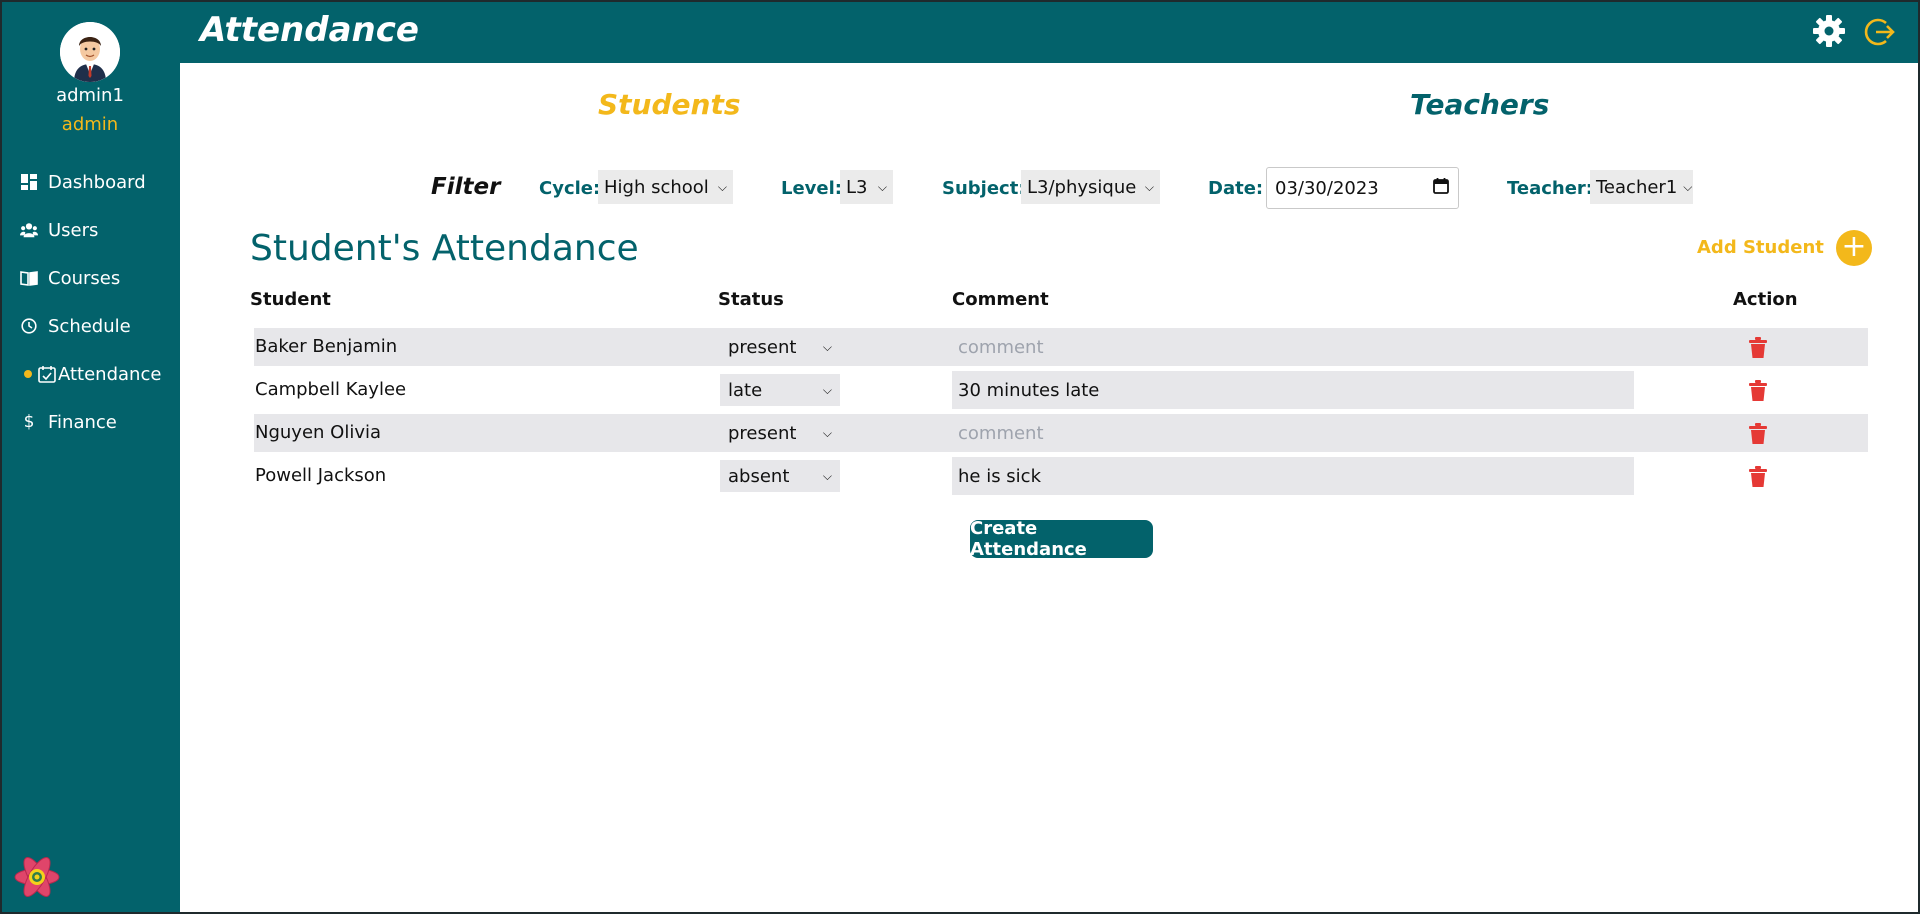  What do you see at coordinates (444, 248) in the screenshot?
I see `section-title: Student's Attendance` at bounding box center [444, 248].